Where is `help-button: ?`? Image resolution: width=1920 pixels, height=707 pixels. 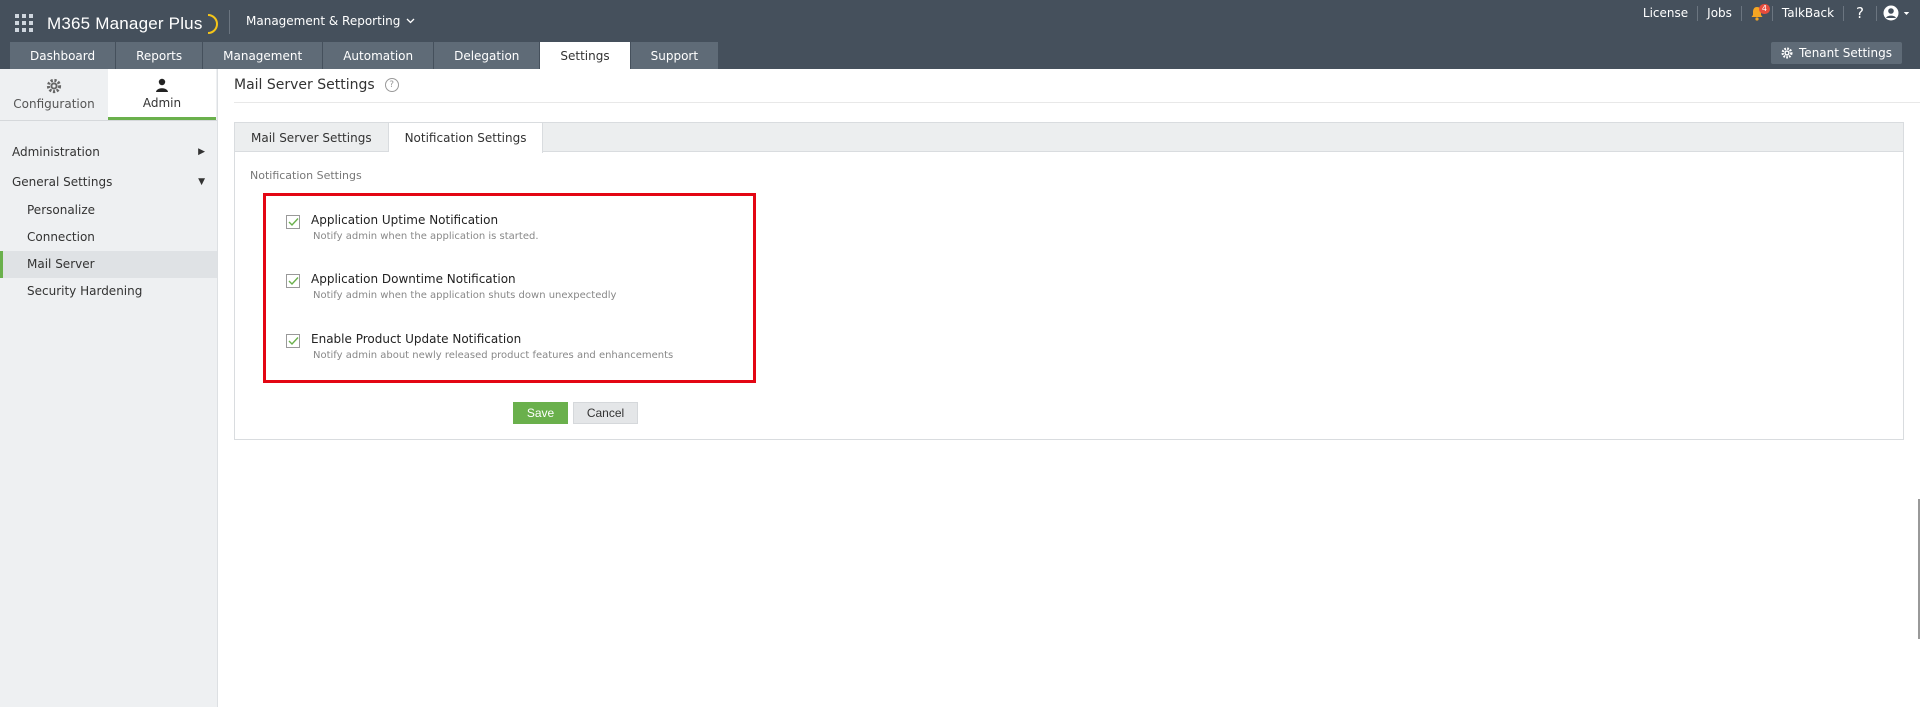 help-button: ? is located at coordinates (1860, 13).